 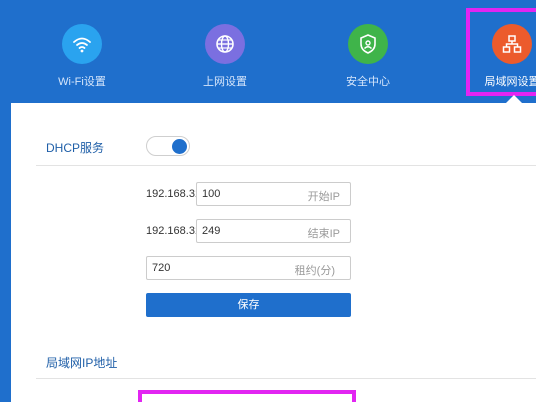 I want to click on nav-label-internet: 上网设置, so click(x=225, y=82).